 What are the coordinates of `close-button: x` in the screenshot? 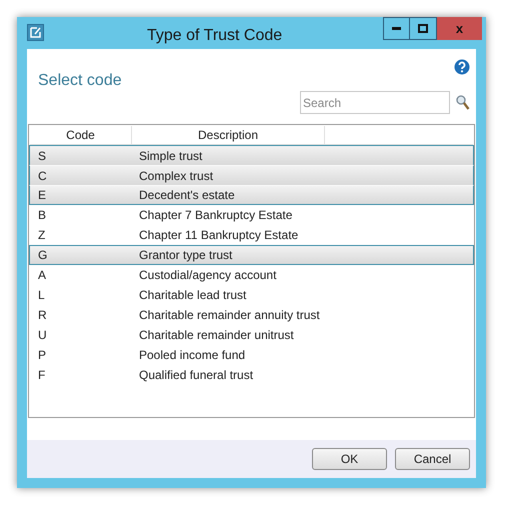 It's located at (459, 28).